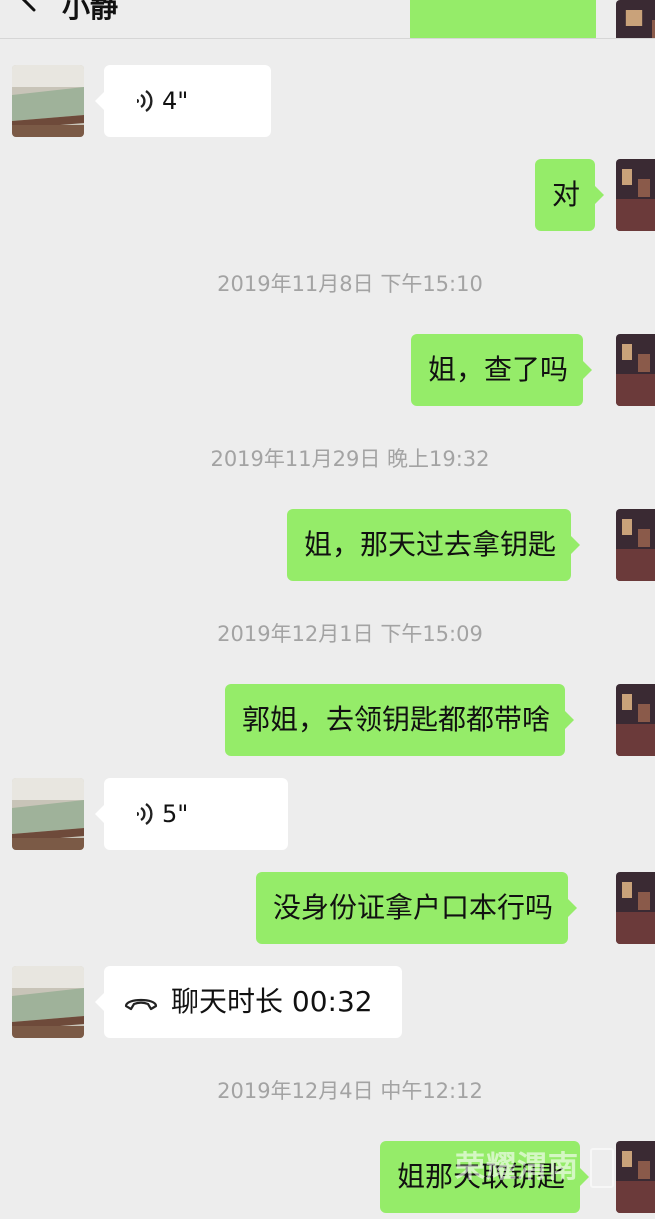  Describe the element at coordinates (350, 634) in the screenshot. I see `timestamp: 2019年12月1日 下午15:09` at that location.